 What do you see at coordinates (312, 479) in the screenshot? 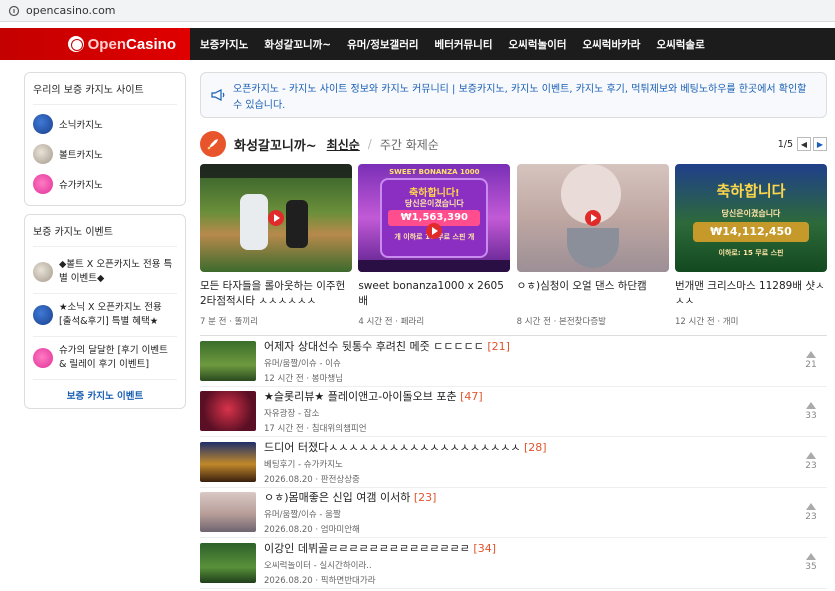
I see `post-meta: 2026.08.20 · 판전상상중` at bounding box center [312, 479].